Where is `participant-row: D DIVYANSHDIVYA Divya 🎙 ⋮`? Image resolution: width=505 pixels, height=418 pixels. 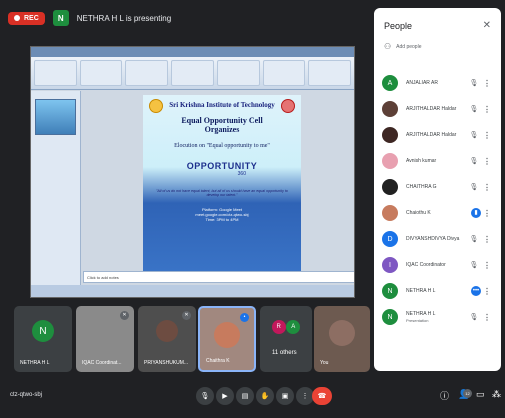 participant-row: D DIVYANSHDIVYA Divya 🎙 ⋮ is located at coordinates (437, 239).